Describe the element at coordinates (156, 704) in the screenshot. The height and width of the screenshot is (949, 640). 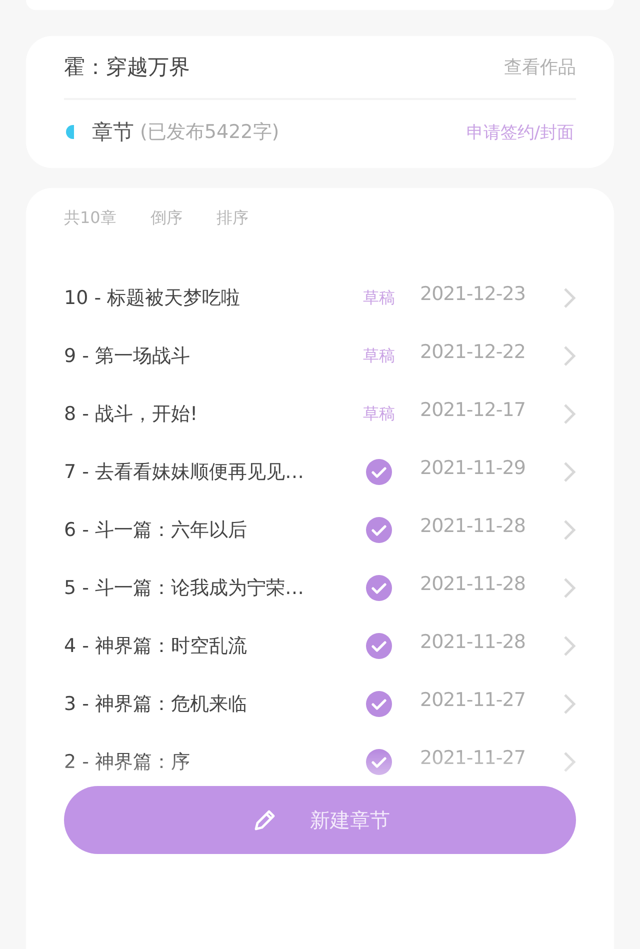
I see `chapter-title: 3 - 神界篇：危机来临` at that location.